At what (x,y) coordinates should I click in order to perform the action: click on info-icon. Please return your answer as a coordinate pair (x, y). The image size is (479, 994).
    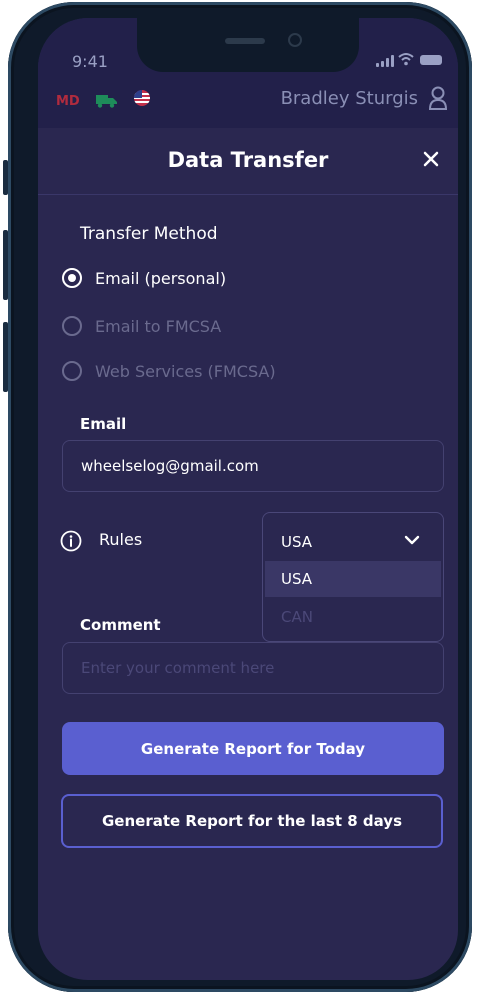
    Looking at the image, I should click on (71, 541).